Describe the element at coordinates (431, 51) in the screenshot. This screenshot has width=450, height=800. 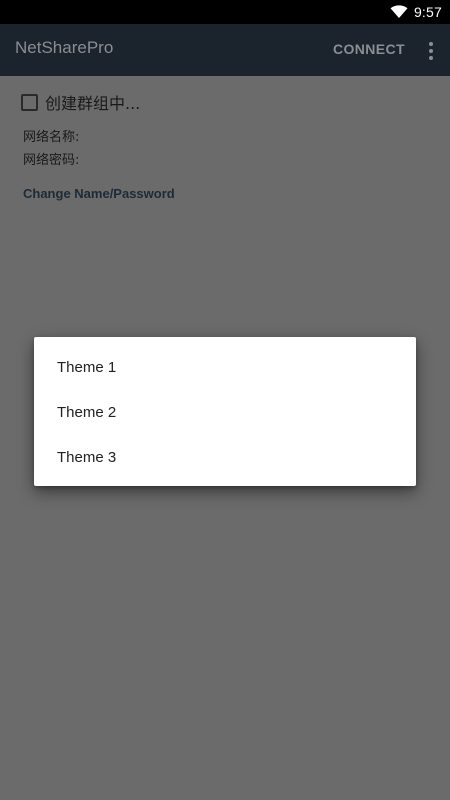
I see `more-vert-icon` at that location.